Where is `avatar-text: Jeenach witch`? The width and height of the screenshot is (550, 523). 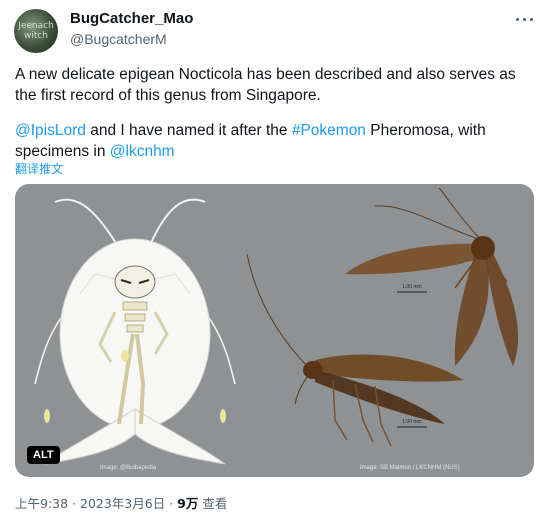
avatar-text: Jeenach witch is located at coordinates (36, 31).